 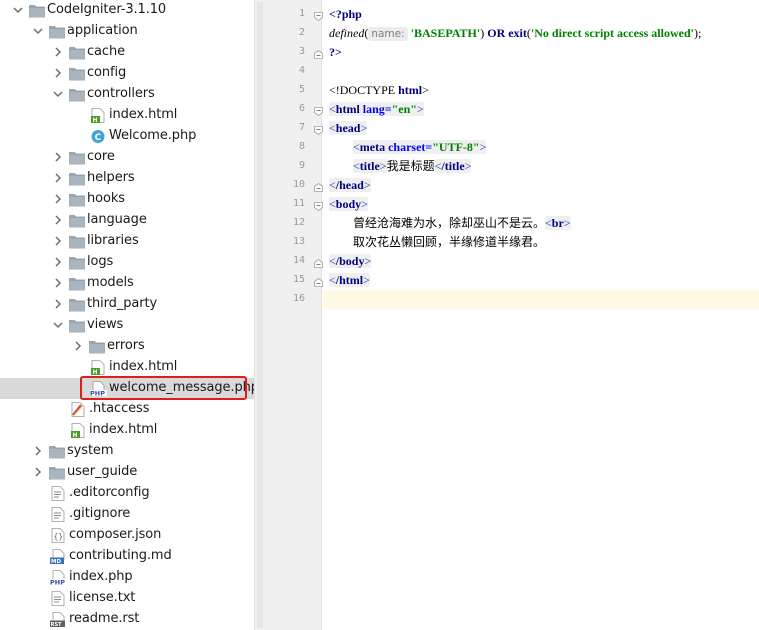 I want to click on tree-file: license.txt, so click(x=127, y=598).